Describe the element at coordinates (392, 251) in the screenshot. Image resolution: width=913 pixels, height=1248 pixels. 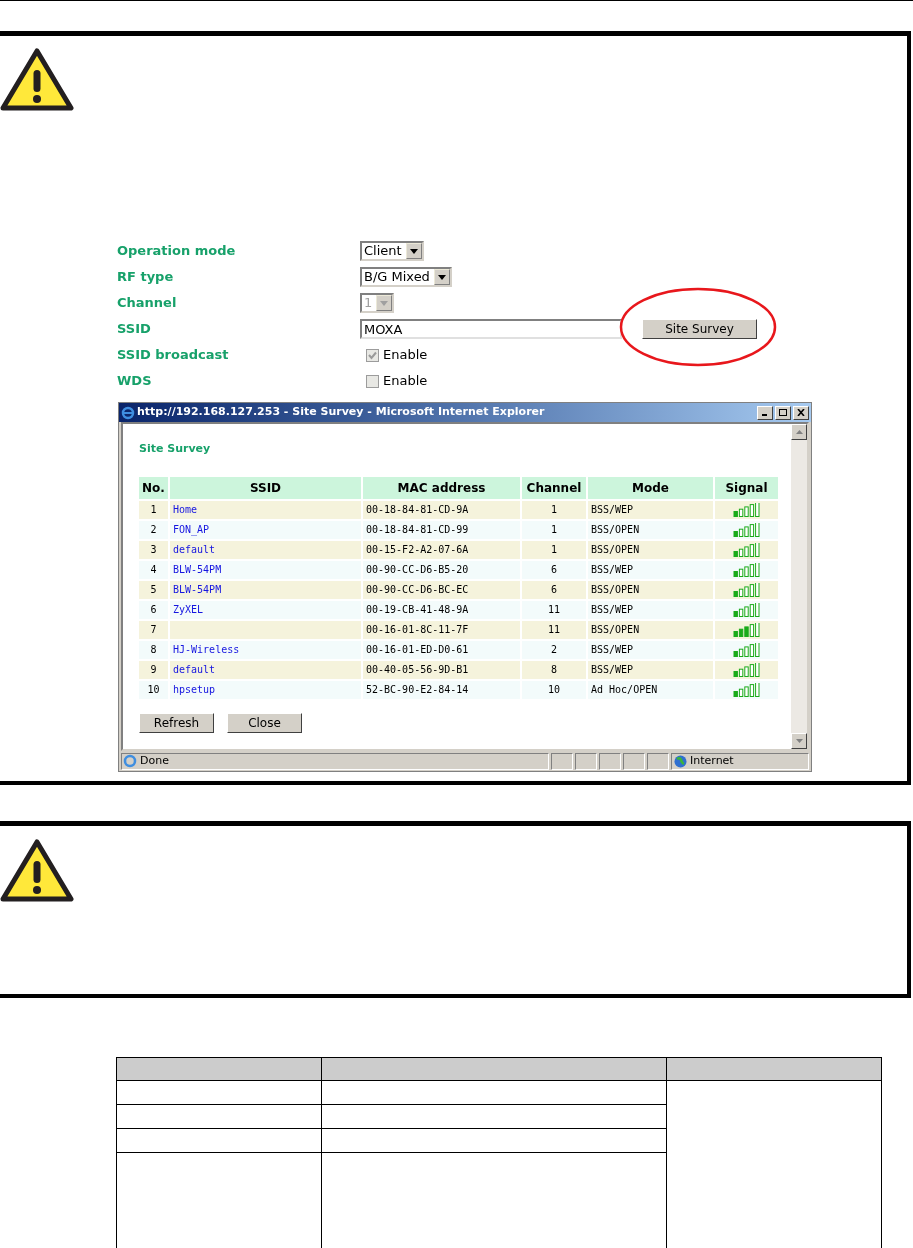
I see `dropdown-select: Client` at that location.